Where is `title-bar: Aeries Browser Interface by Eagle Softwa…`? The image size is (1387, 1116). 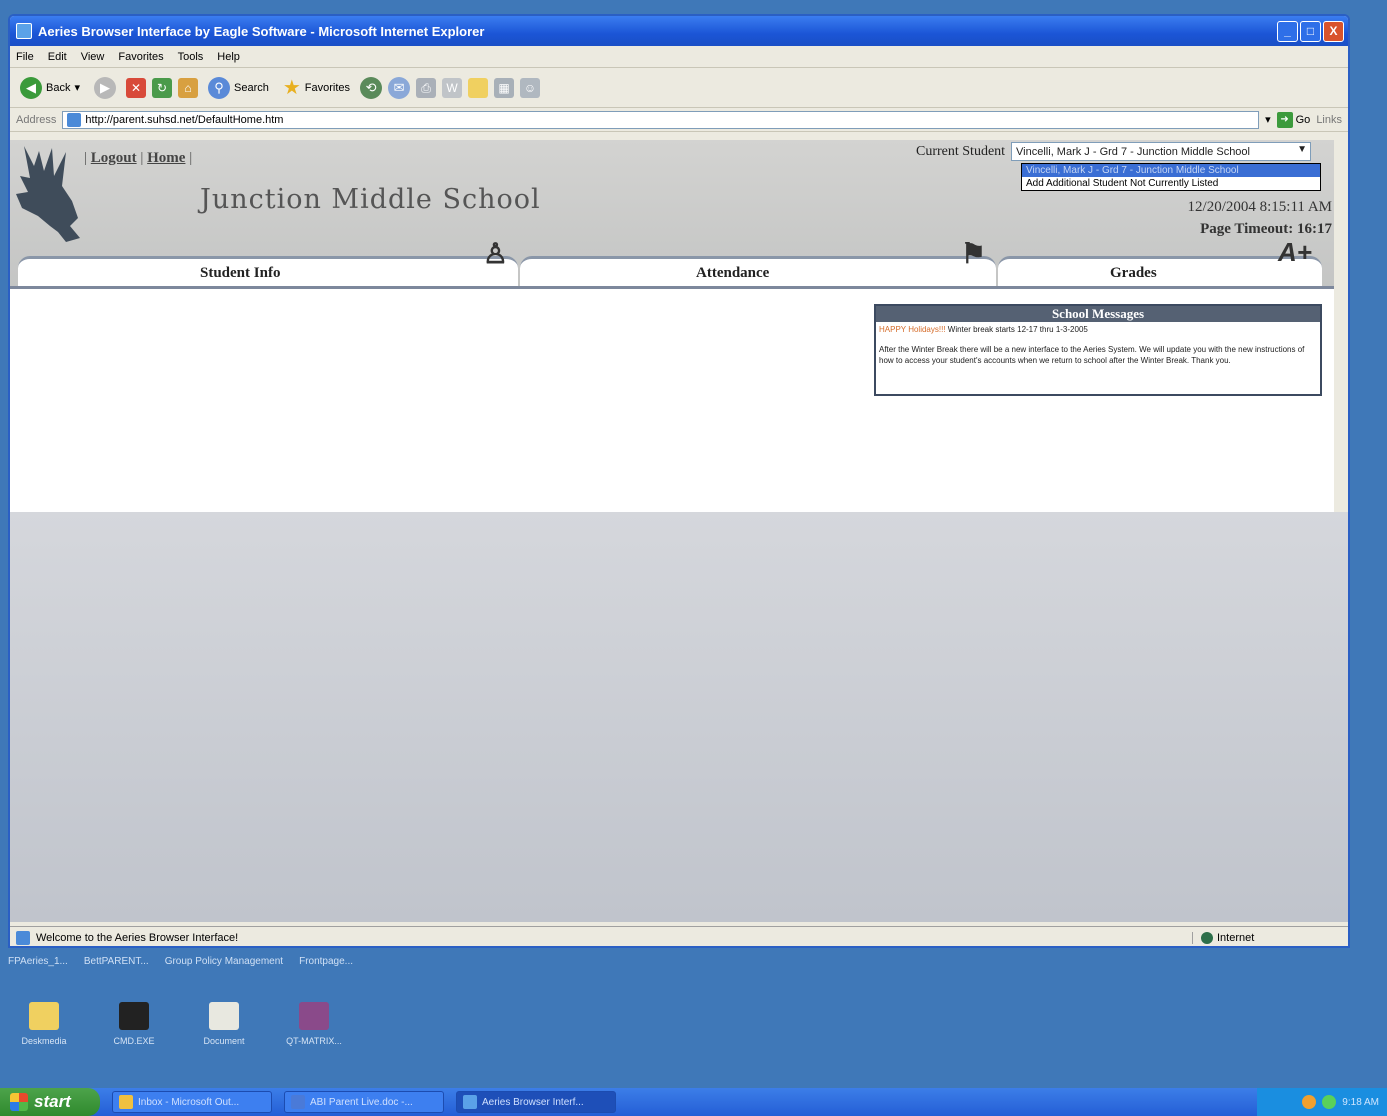 title-bar: Aeries Browser Interface by Eagle Softwa… is located at coordinates (679, 31).